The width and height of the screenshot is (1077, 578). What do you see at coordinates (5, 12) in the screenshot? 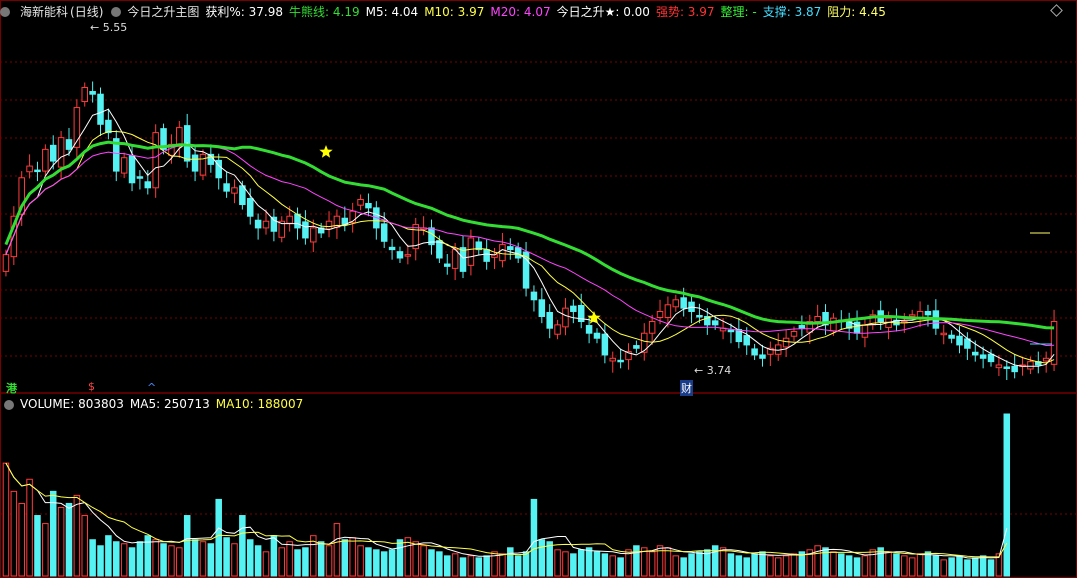
I see `settings-circle-icon` at bounding box center [5, 12].